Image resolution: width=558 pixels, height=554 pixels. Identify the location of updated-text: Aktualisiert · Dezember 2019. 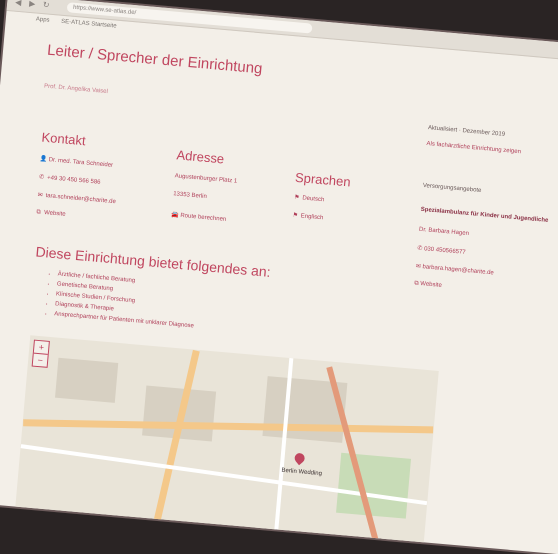
(466, 131).